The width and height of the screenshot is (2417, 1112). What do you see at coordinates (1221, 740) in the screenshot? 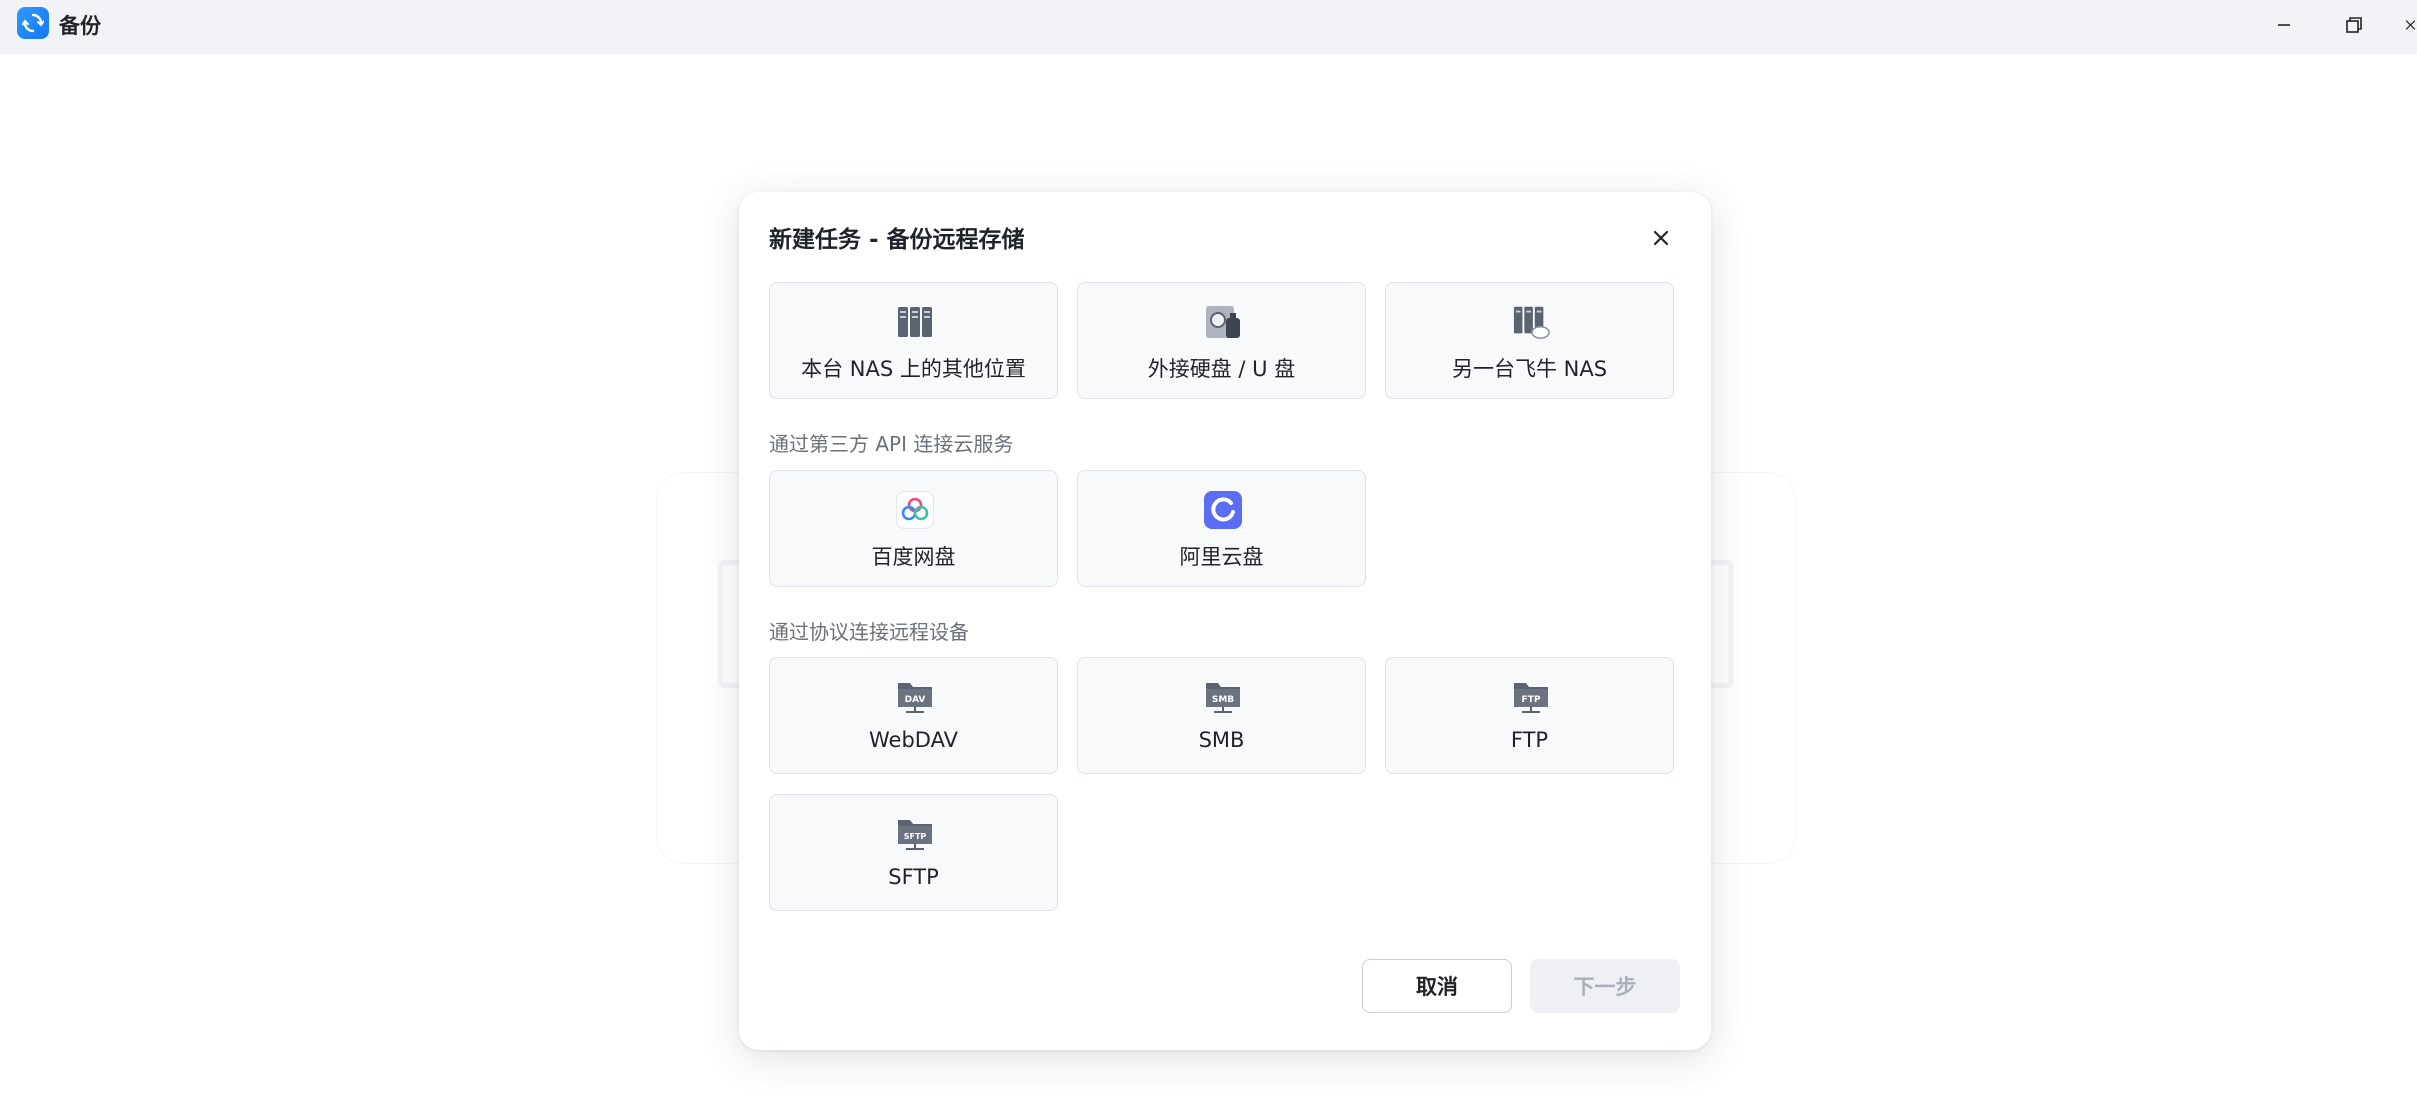
I see `option-label: SMB` at bounding box center [1221, 740].